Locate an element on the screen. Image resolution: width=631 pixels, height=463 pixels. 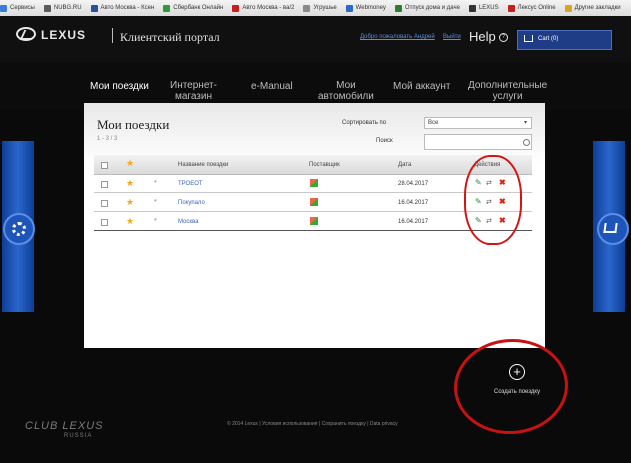
bookmark-label: Авто Москва - Ксен is located at coordinates (127, 8).